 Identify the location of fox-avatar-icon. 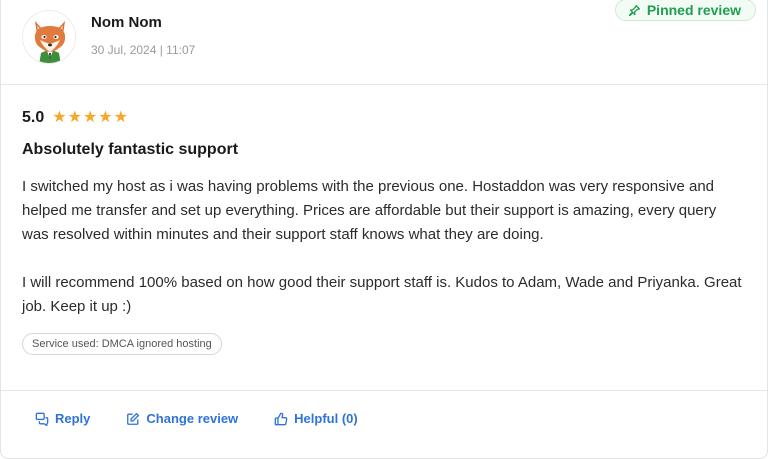
(49, 37).